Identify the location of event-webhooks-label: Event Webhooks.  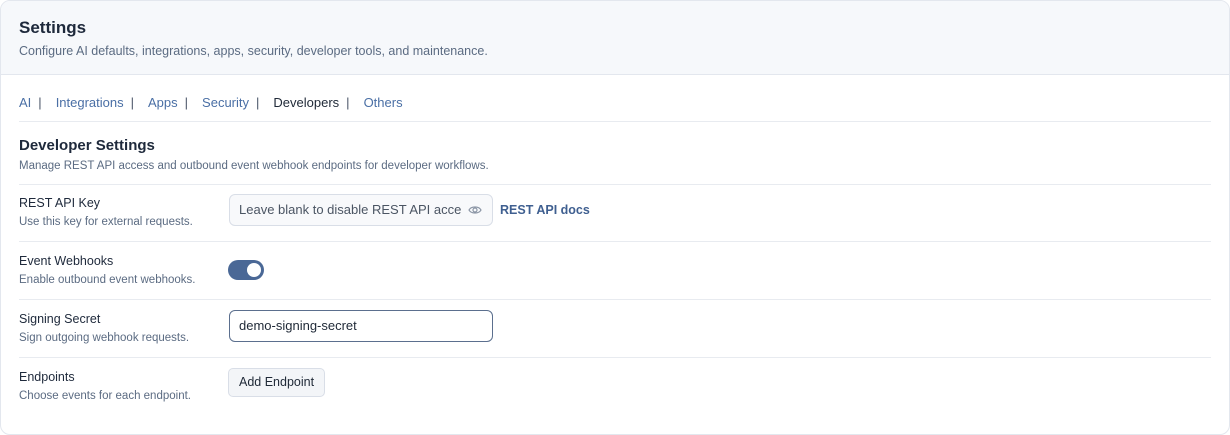
(66, 261).